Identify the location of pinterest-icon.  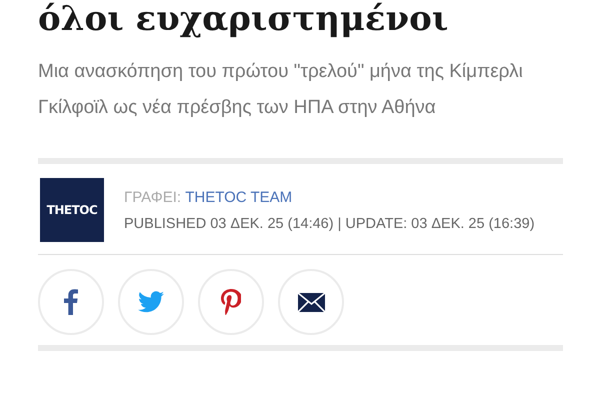
(231, 302).